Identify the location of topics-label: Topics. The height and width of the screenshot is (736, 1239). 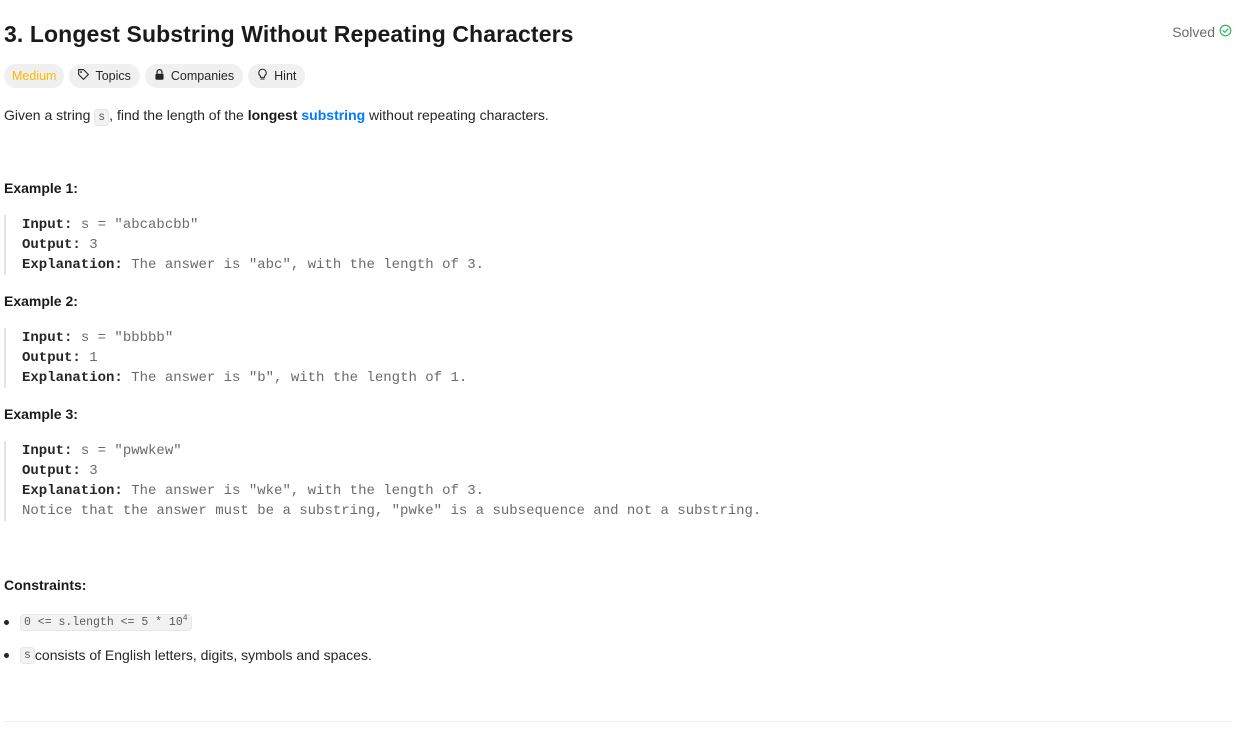
(113, 76).